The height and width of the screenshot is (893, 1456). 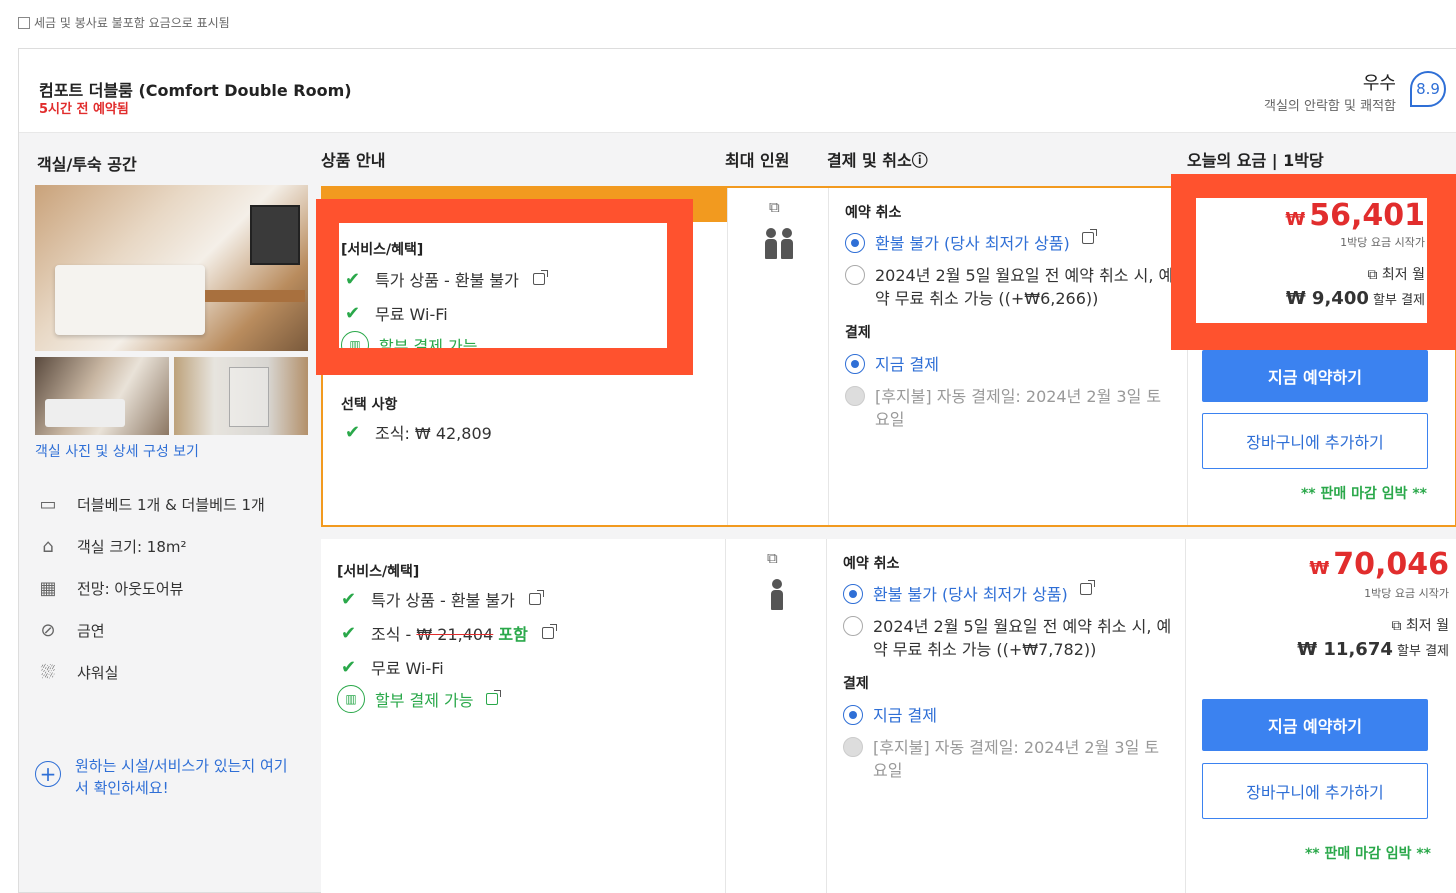 I want to click on feature-room-size: ⌂ 객실 크기: 18m², so click(x=110, y=546).